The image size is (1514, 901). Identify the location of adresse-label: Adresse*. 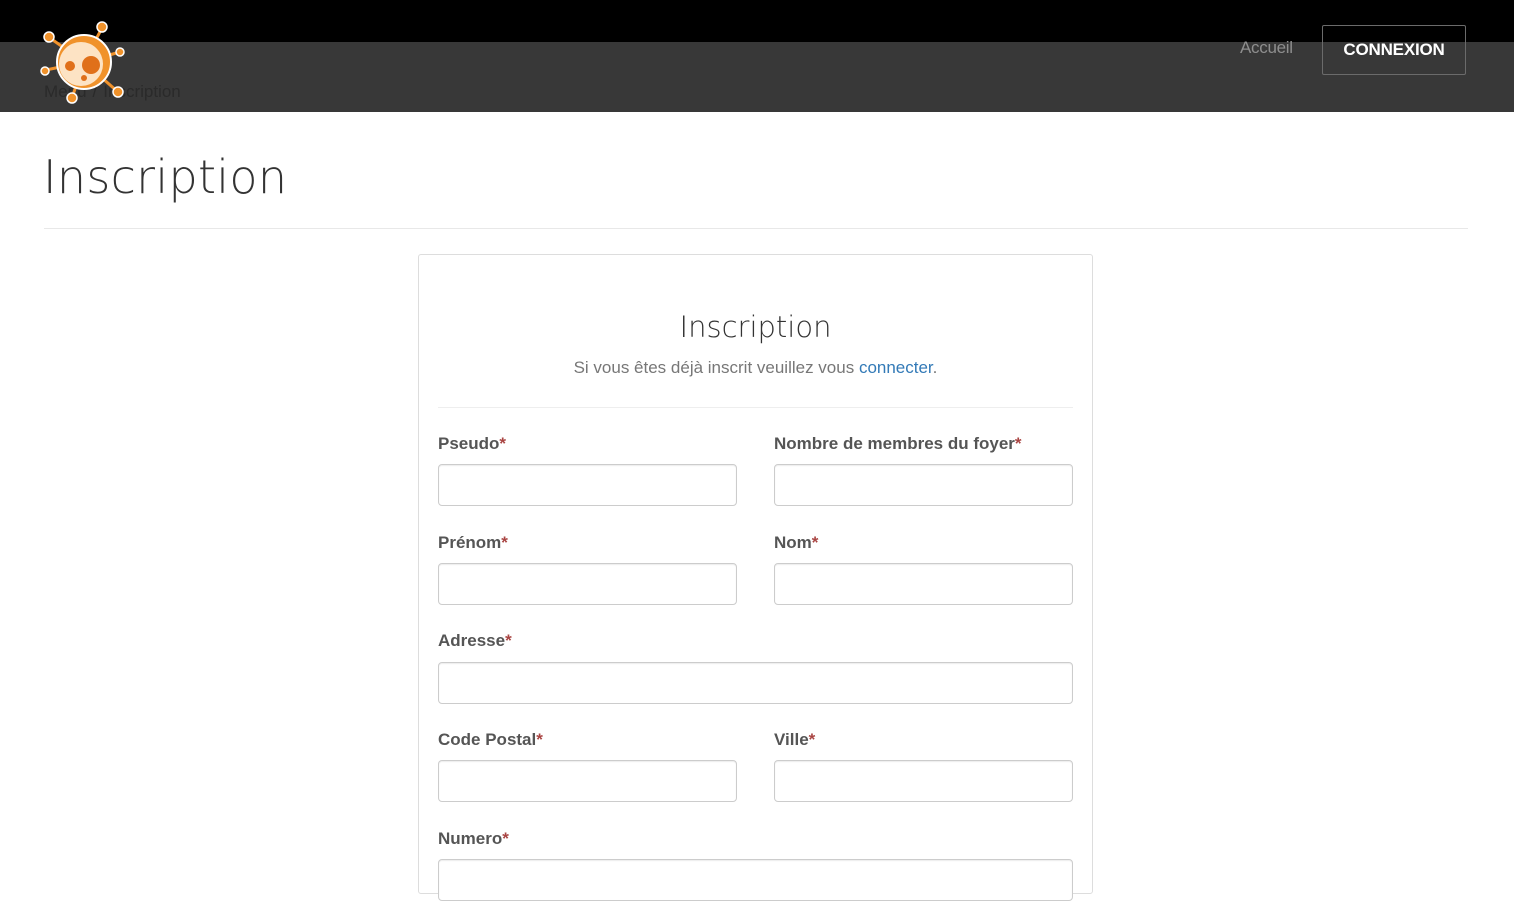
(475, 641).